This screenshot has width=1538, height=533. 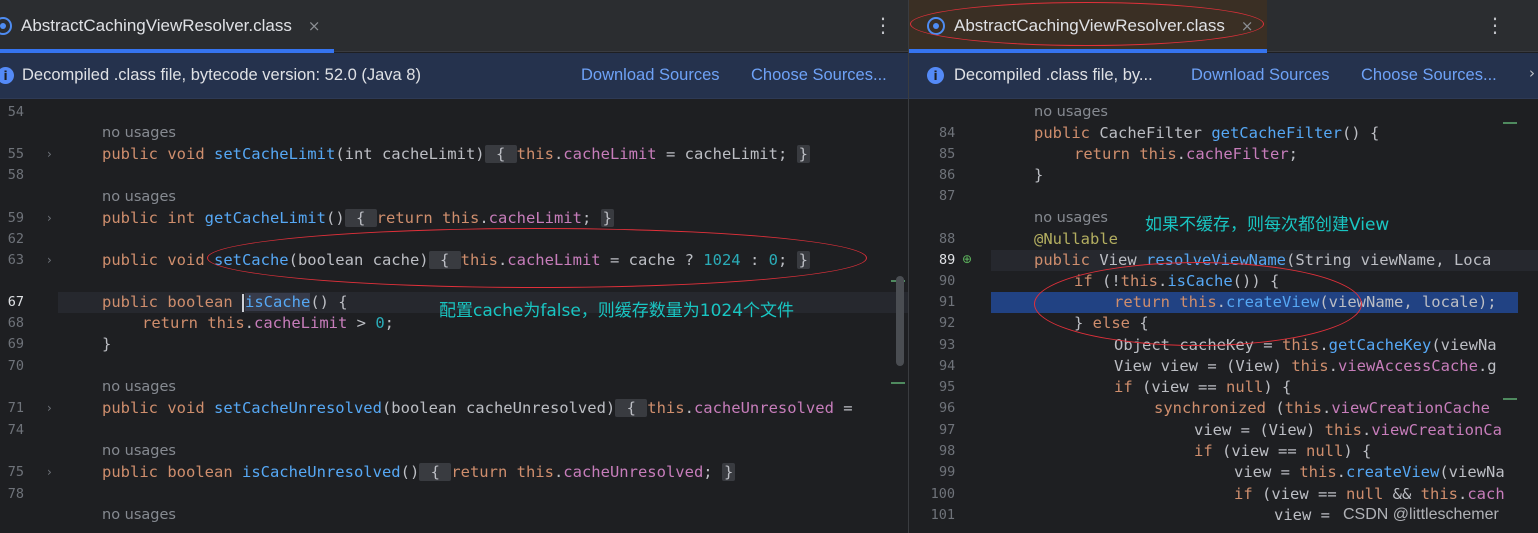 What do you see at coordinates (942, 494) in the screenshot?
I see `line-number: 100` at bounding box center [942, 494].